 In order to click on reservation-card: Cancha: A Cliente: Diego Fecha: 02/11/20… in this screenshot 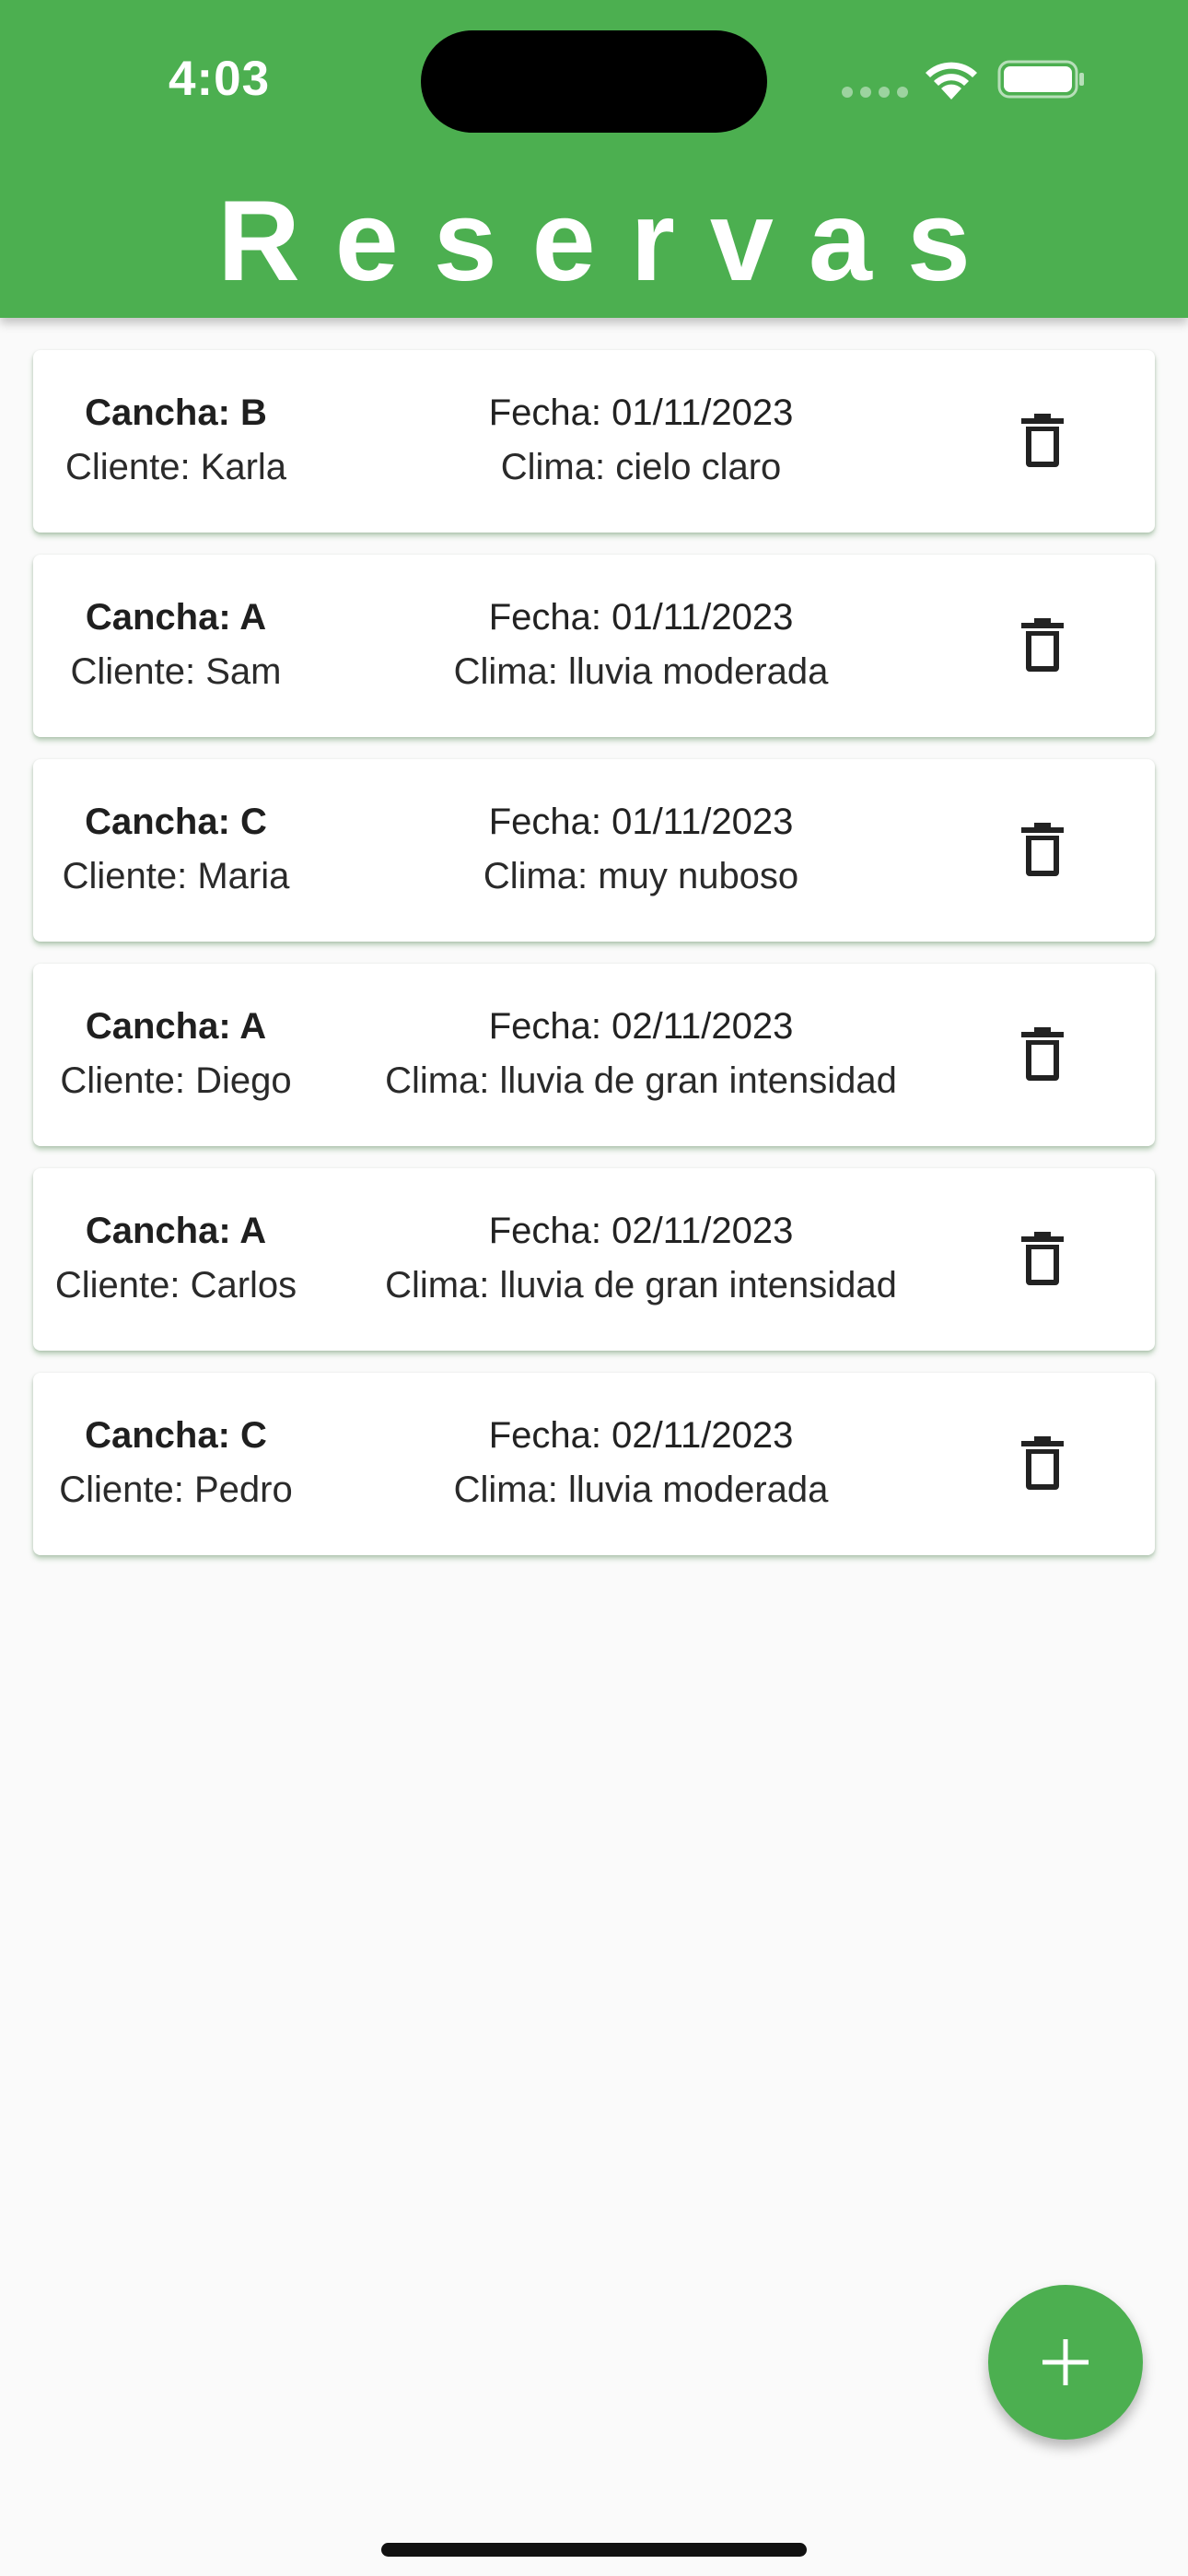, I will do `click(594, 1055)`.